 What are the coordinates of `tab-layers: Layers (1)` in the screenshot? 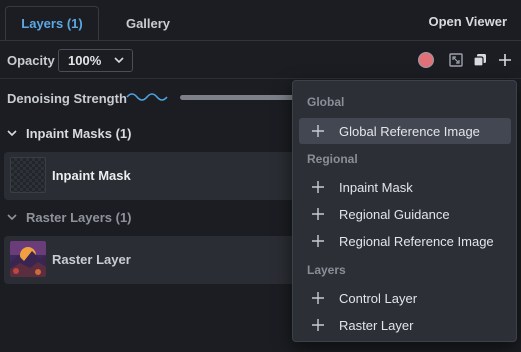 It's located at (52, 23).